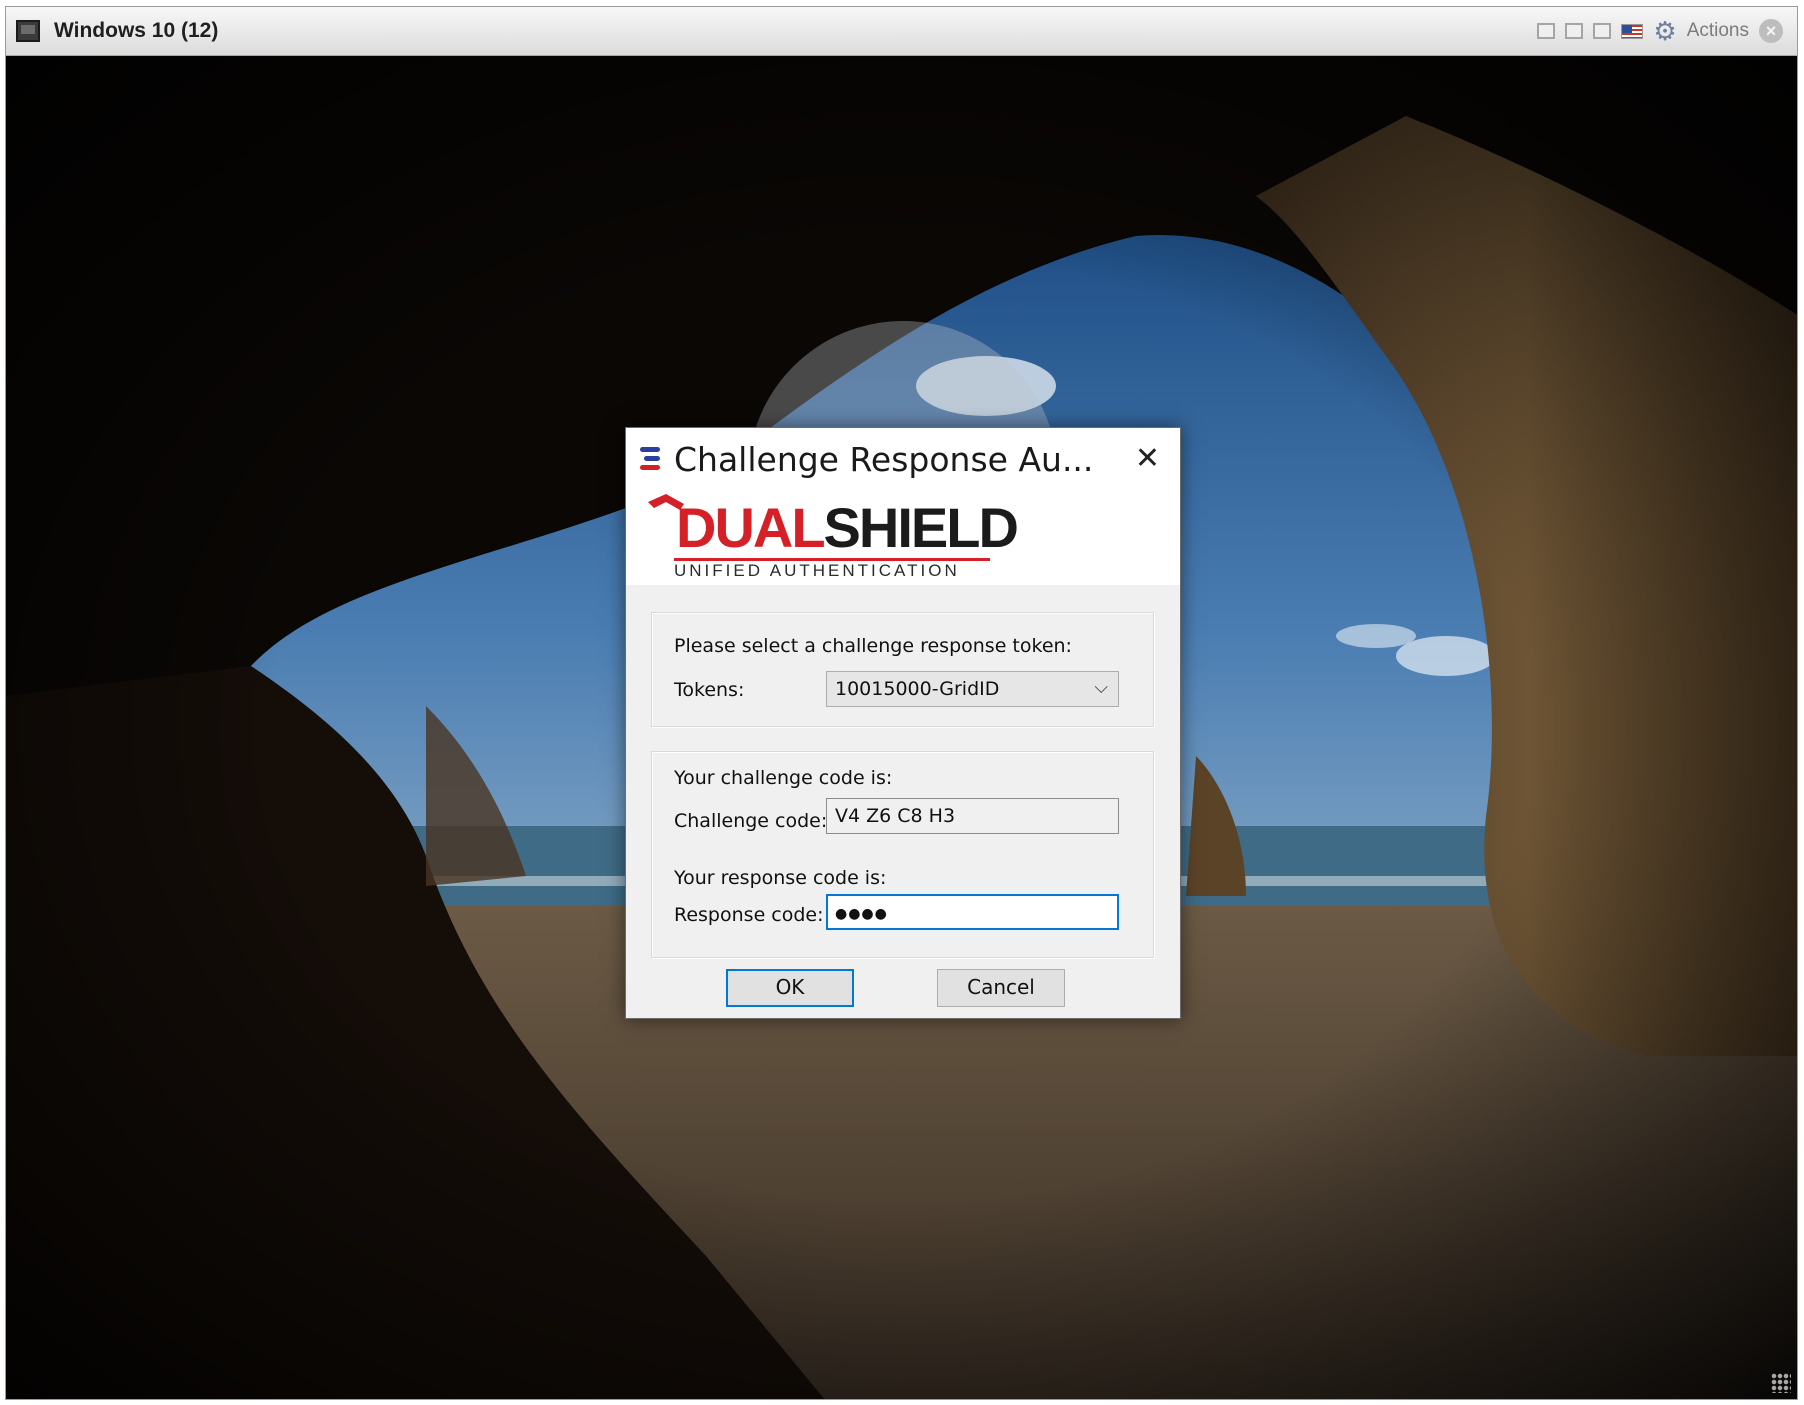 The width and height of the screenshot is (1804, 1405). I want to click on cancel-button: Cancel, so click(1001, 988).